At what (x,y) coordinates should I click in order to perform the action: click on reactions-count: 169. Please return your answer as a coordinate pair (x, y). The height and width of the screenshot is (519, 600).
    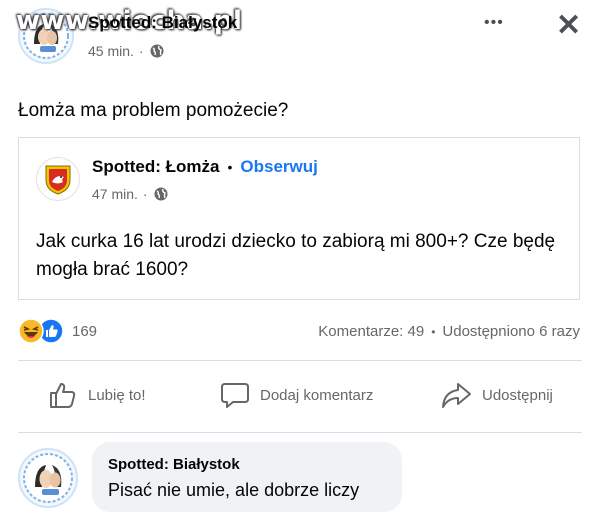
    Looking at the image, I should click on (85, 331).